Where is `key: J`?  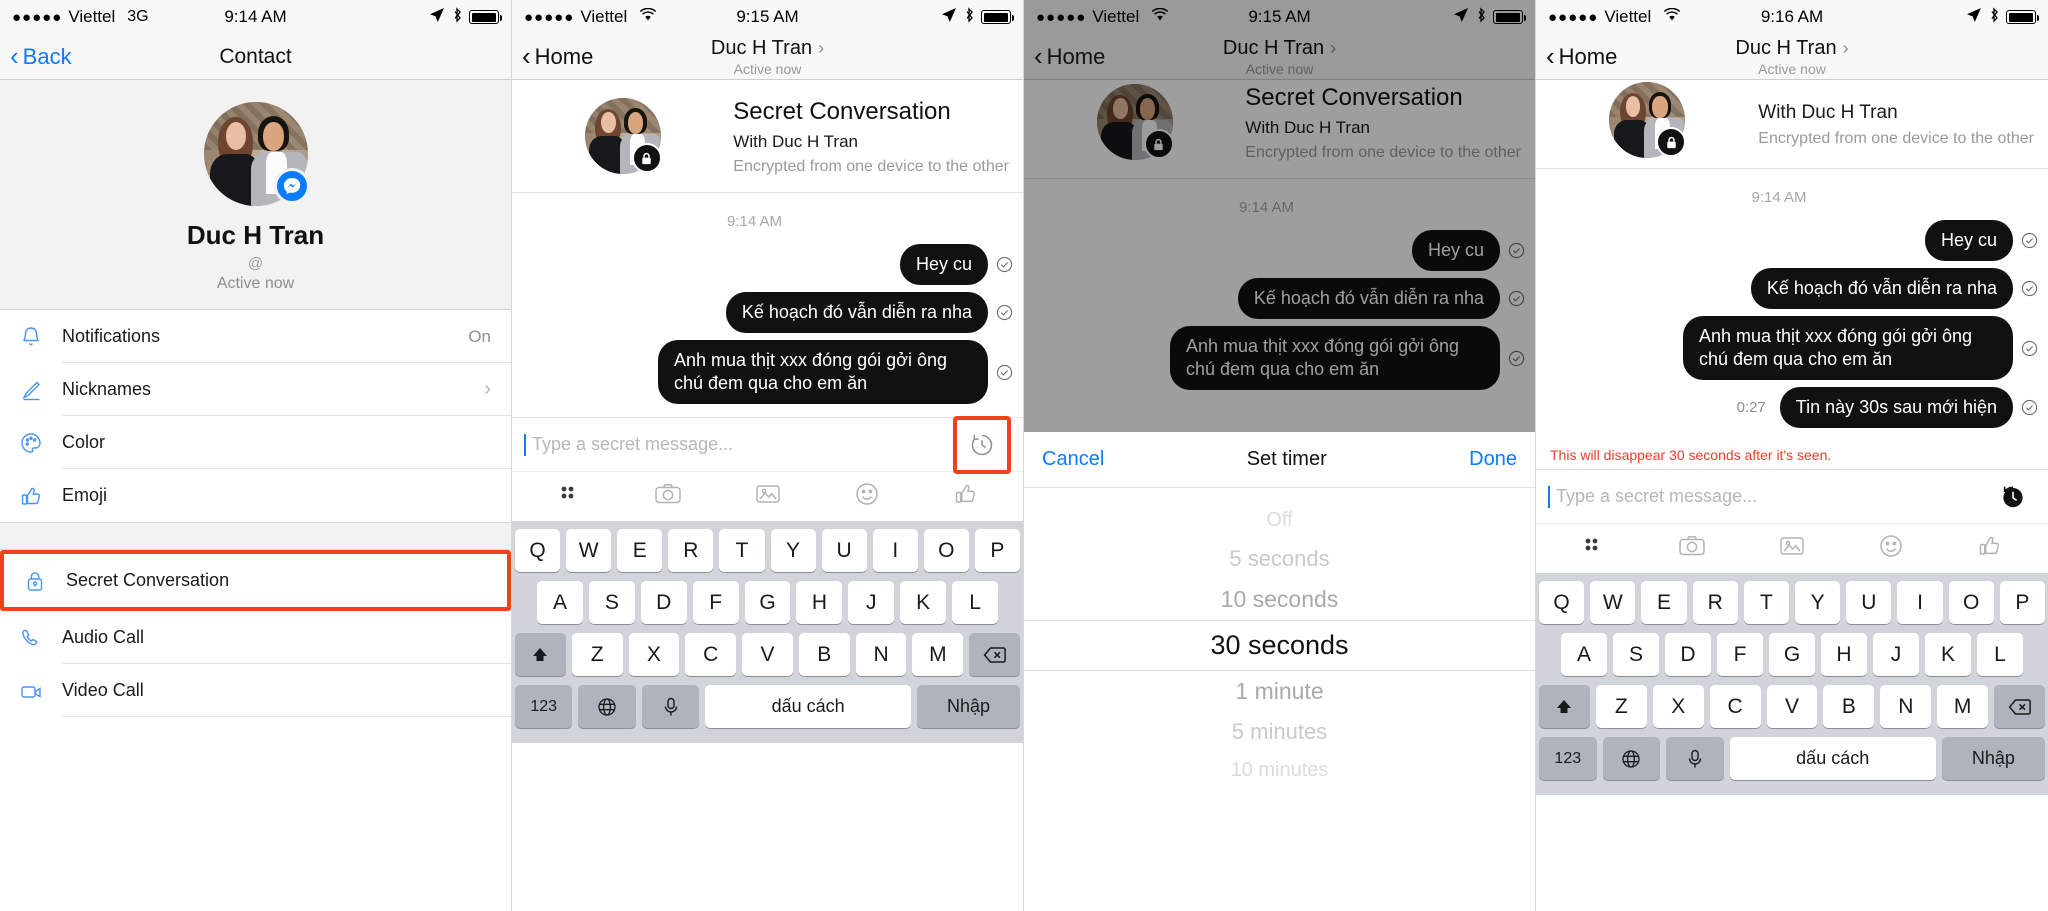 key: J is located at coordinates (1896, 655).